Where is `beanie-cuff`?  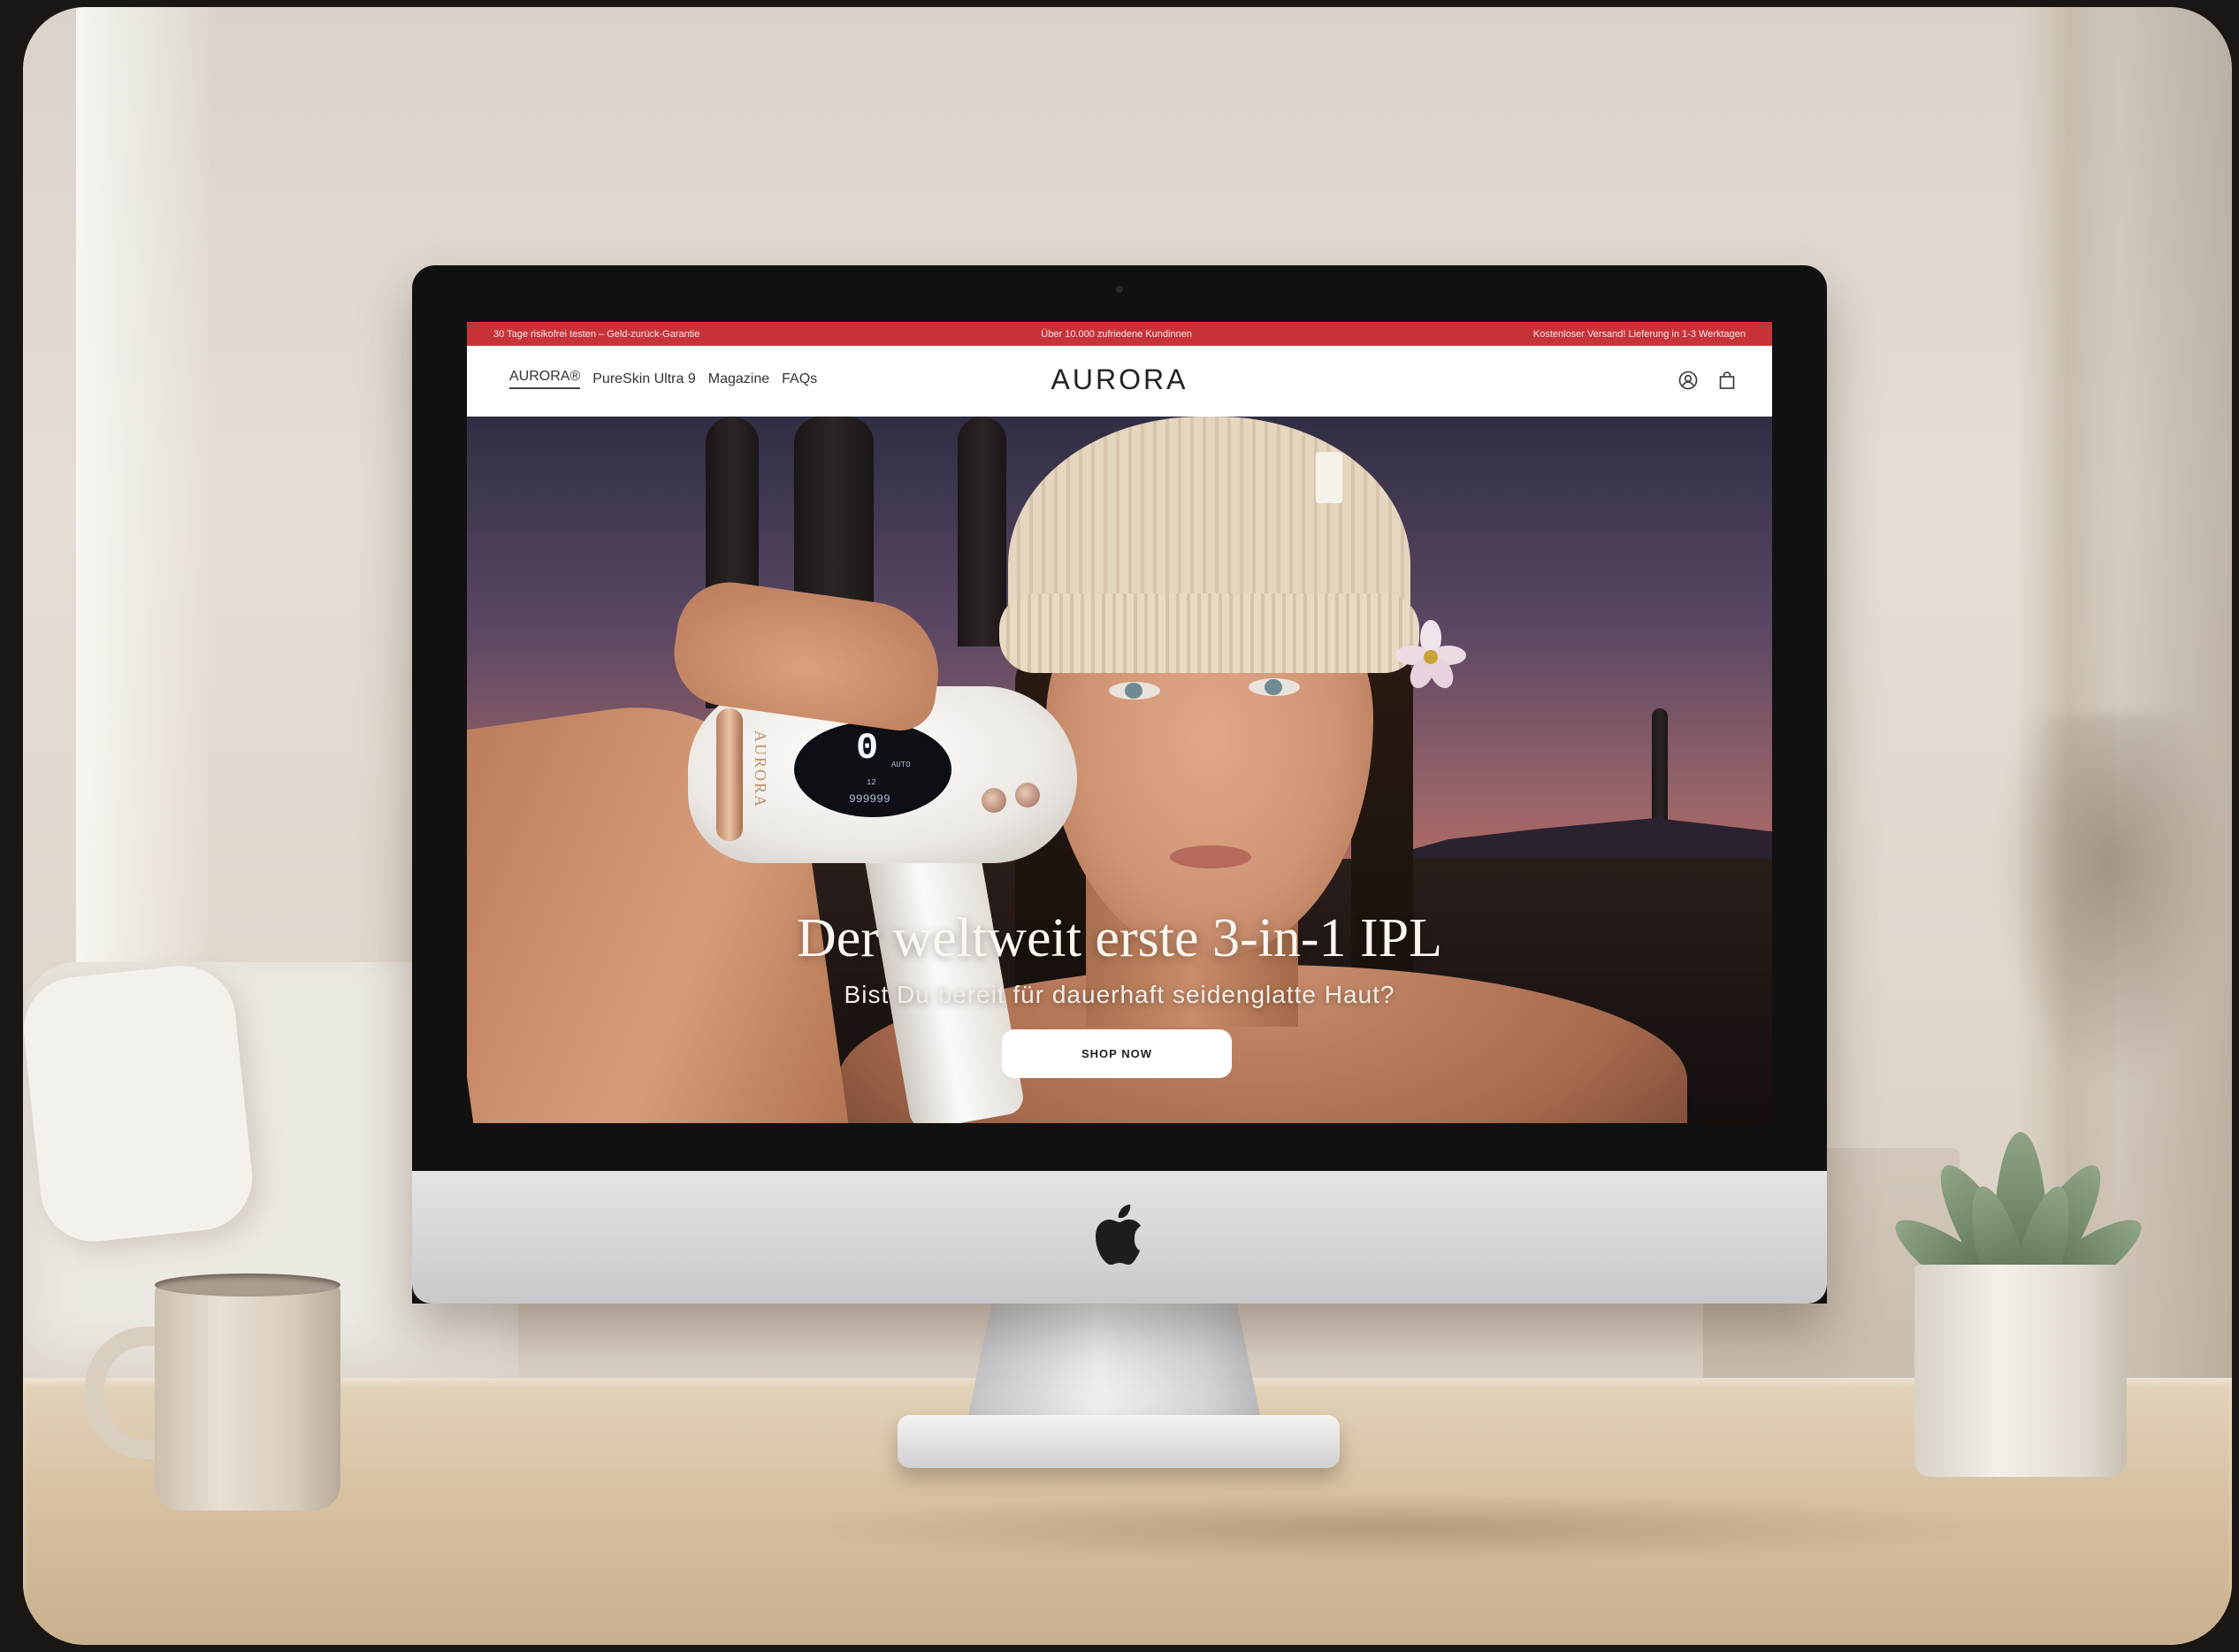
beanie-cuff is located at coordinates (1209, 633).